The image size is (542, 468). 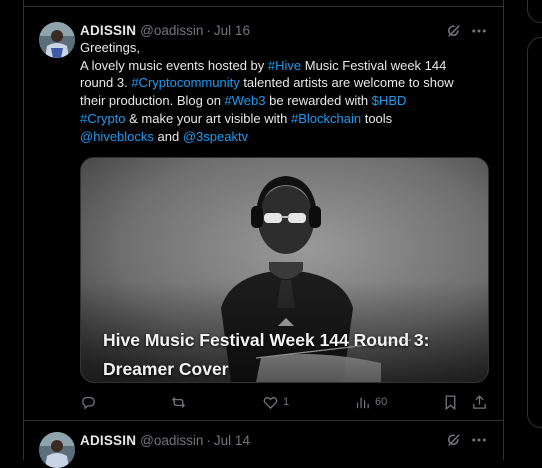 What do you see at coordinates (168, 136) in the screenshot?
I see `text-segment: and` at bounding box center [168, 136].